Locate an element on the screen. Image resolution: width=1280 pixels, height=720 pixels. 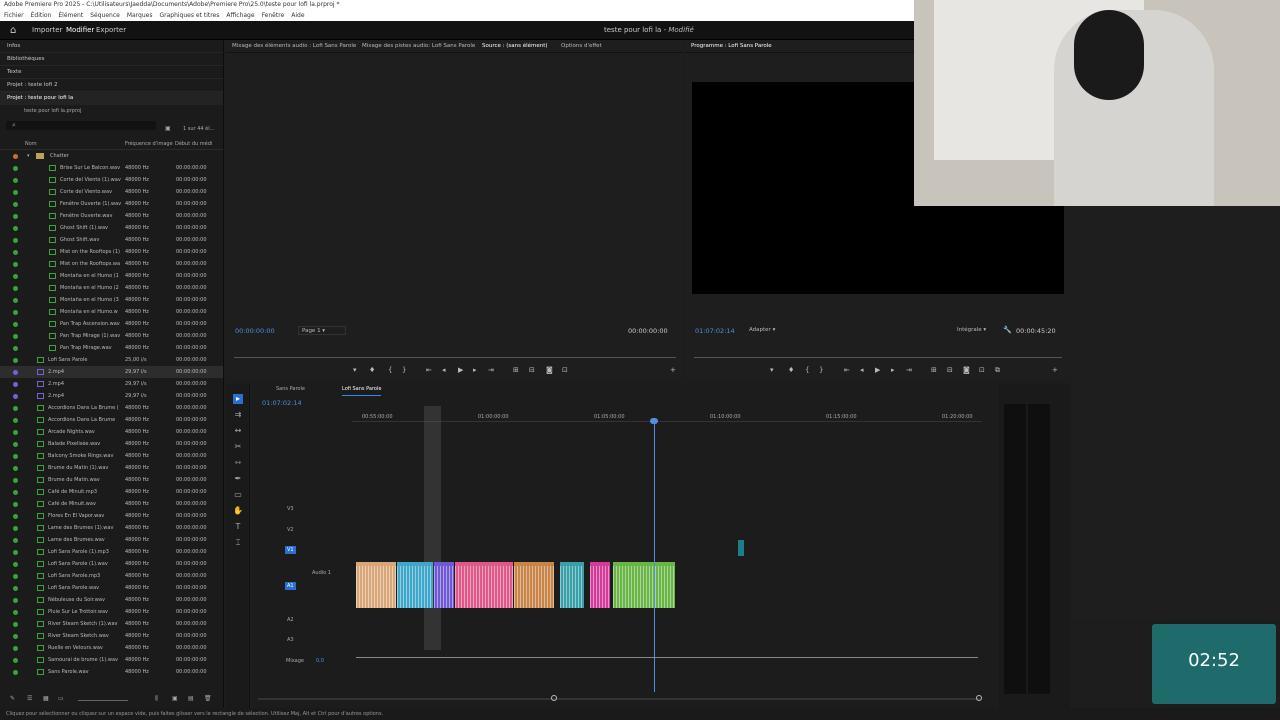
pen-tool-icon: ✒ is located at coordinates (238, 479).